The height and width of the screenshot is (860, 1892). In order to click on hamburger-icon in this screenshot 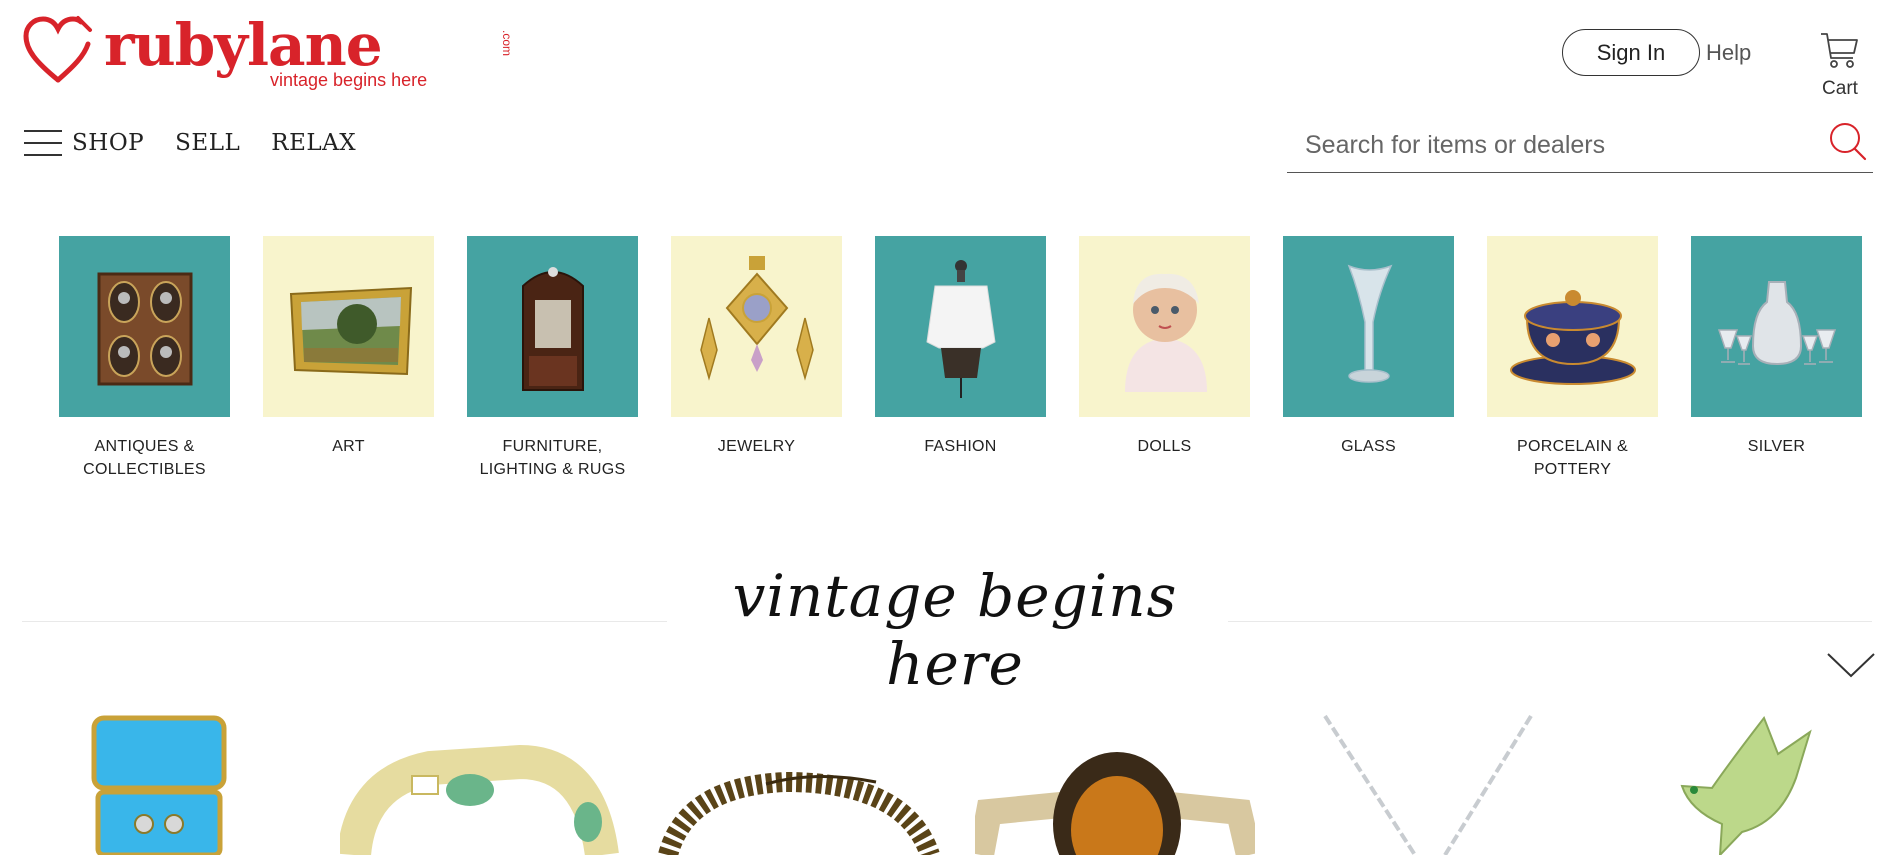, I will do `click(43, 143)`.